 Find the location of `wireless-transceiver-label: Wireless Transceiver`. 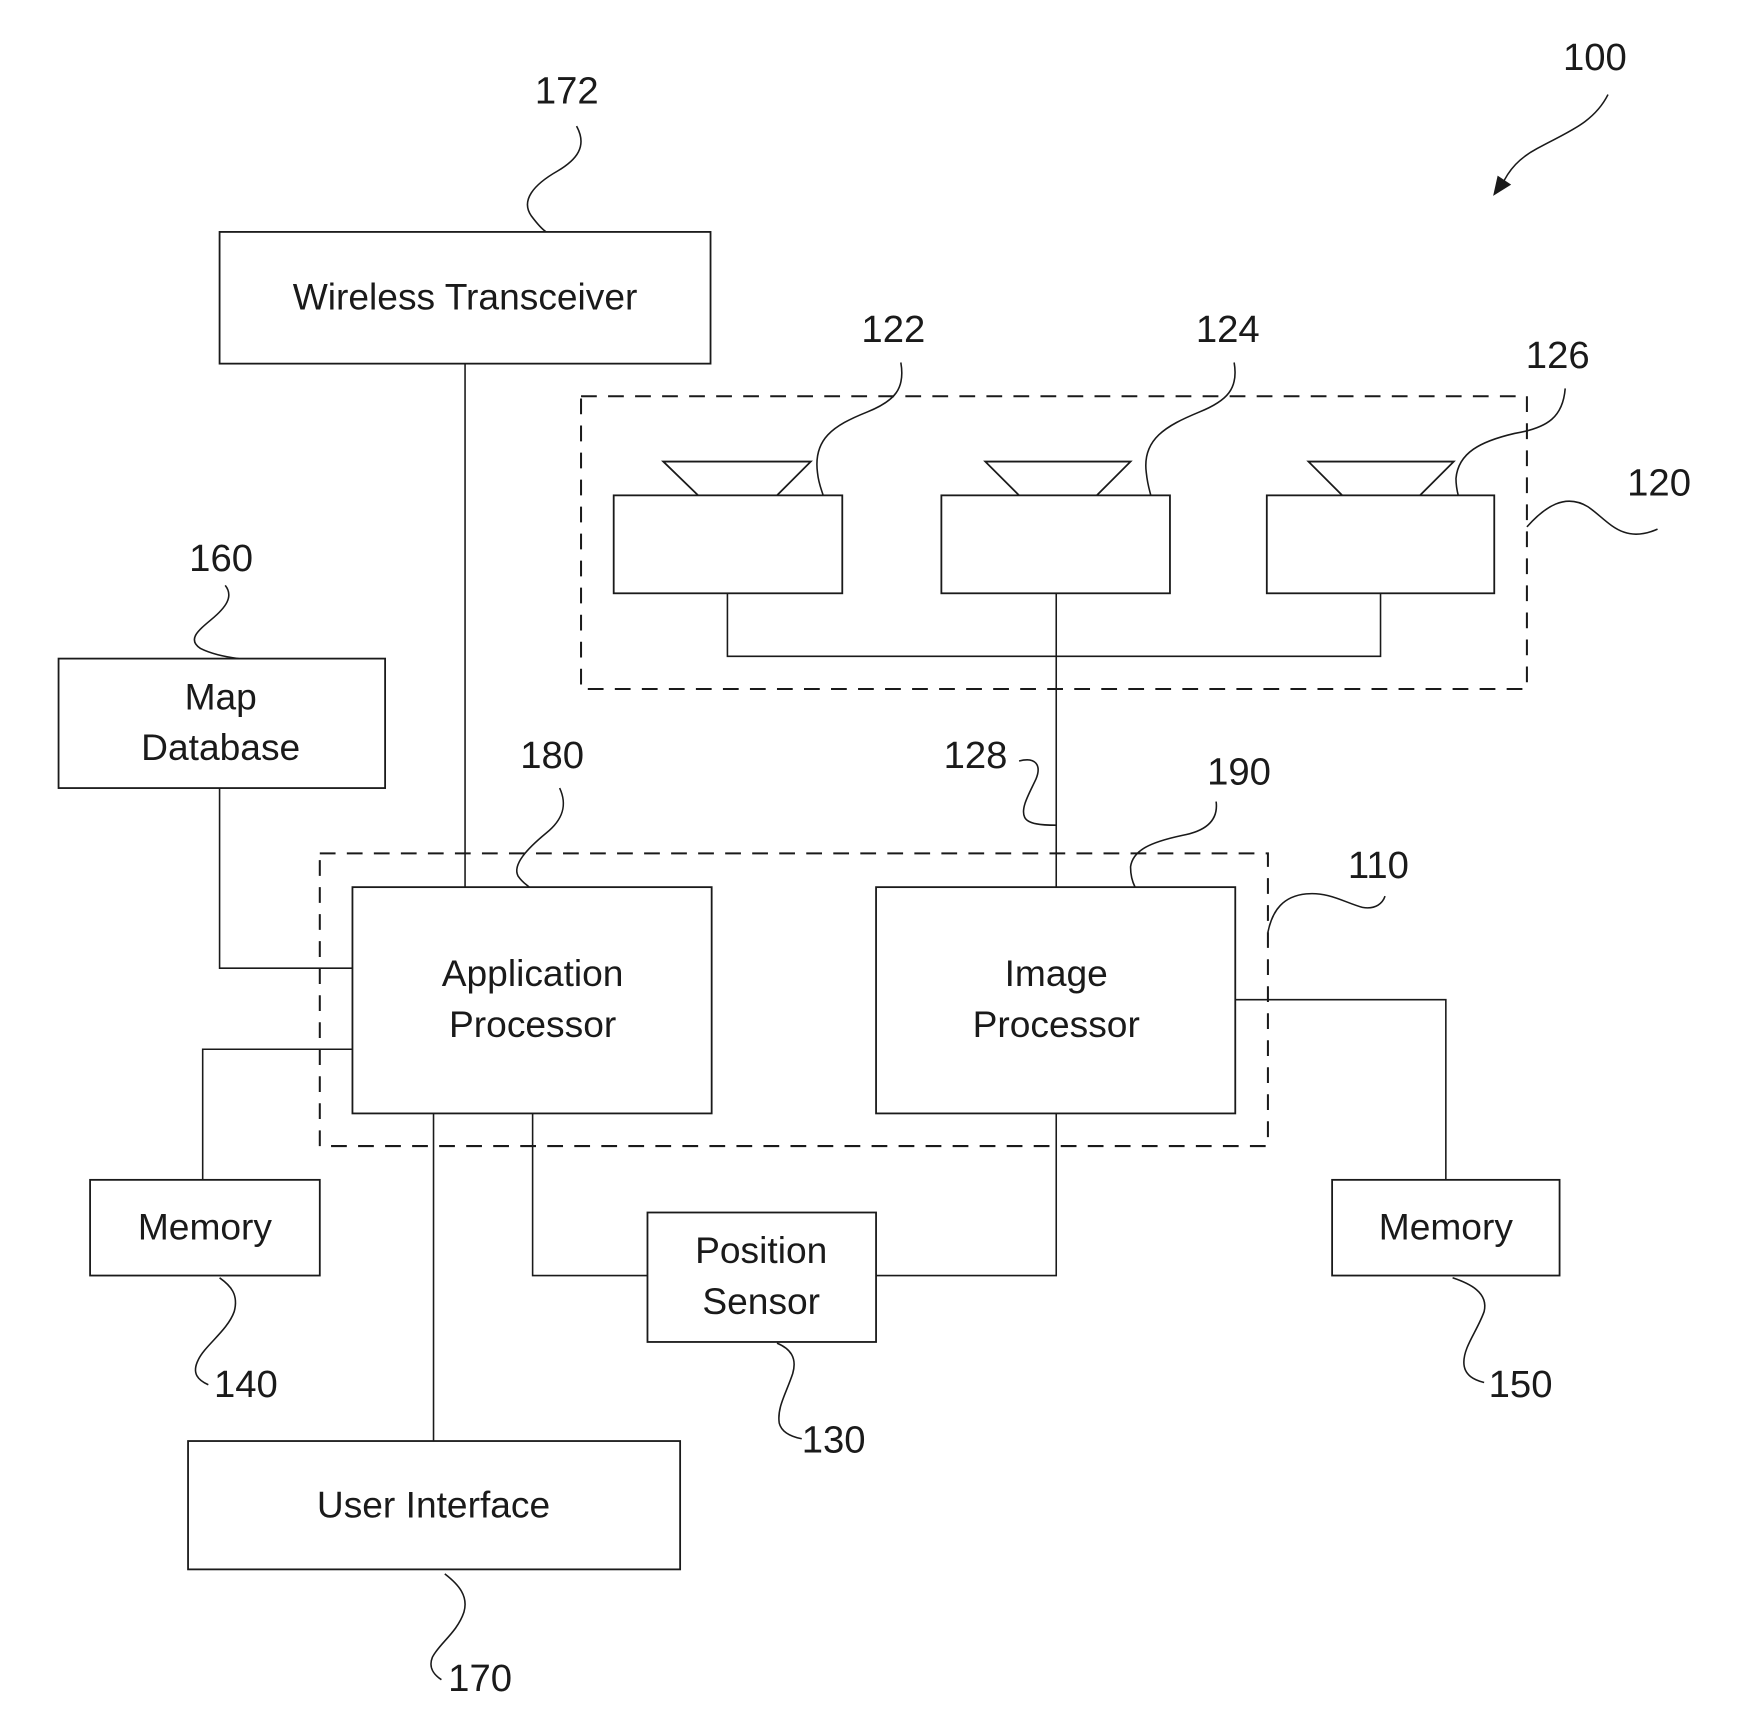

wireless-transceiver-label: Wireless Transceiver is located at coordinates (465, 297).